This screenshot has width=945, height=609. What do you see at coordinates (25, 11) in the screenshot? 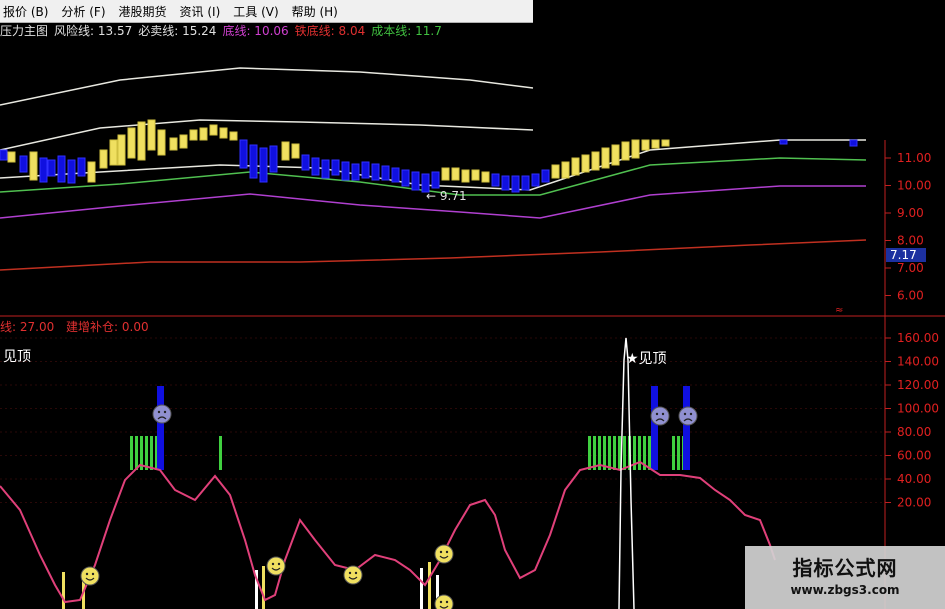
I see `menu-quote: 报价 (B)` at bounding box center [25, 11].